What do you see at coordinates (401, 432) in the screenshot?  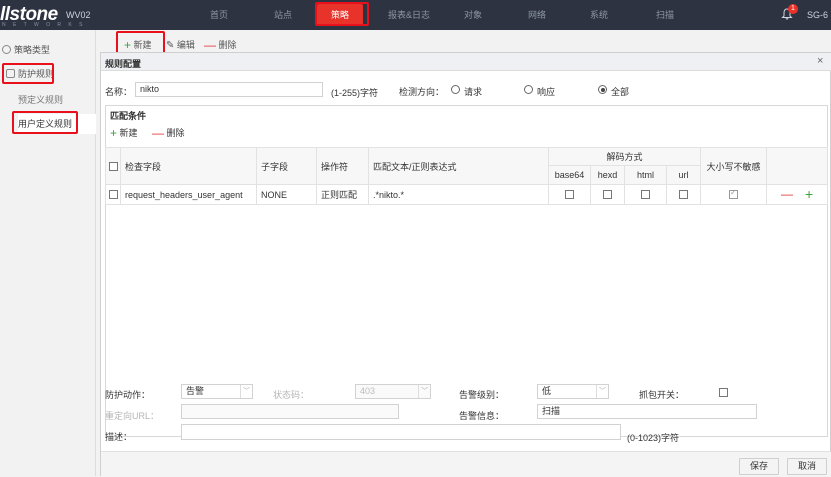 I see `description-input` at bounding box center [401, 432].